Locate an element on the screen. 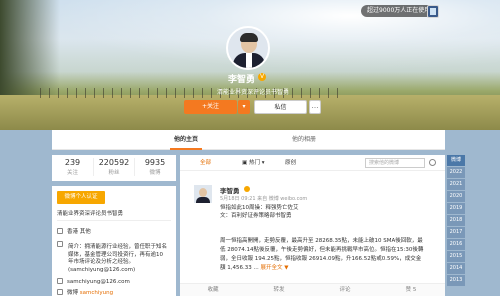 Image resolution: width=500 pixels, height=296 pixels. search-icon is located at coordinates (432, 162).